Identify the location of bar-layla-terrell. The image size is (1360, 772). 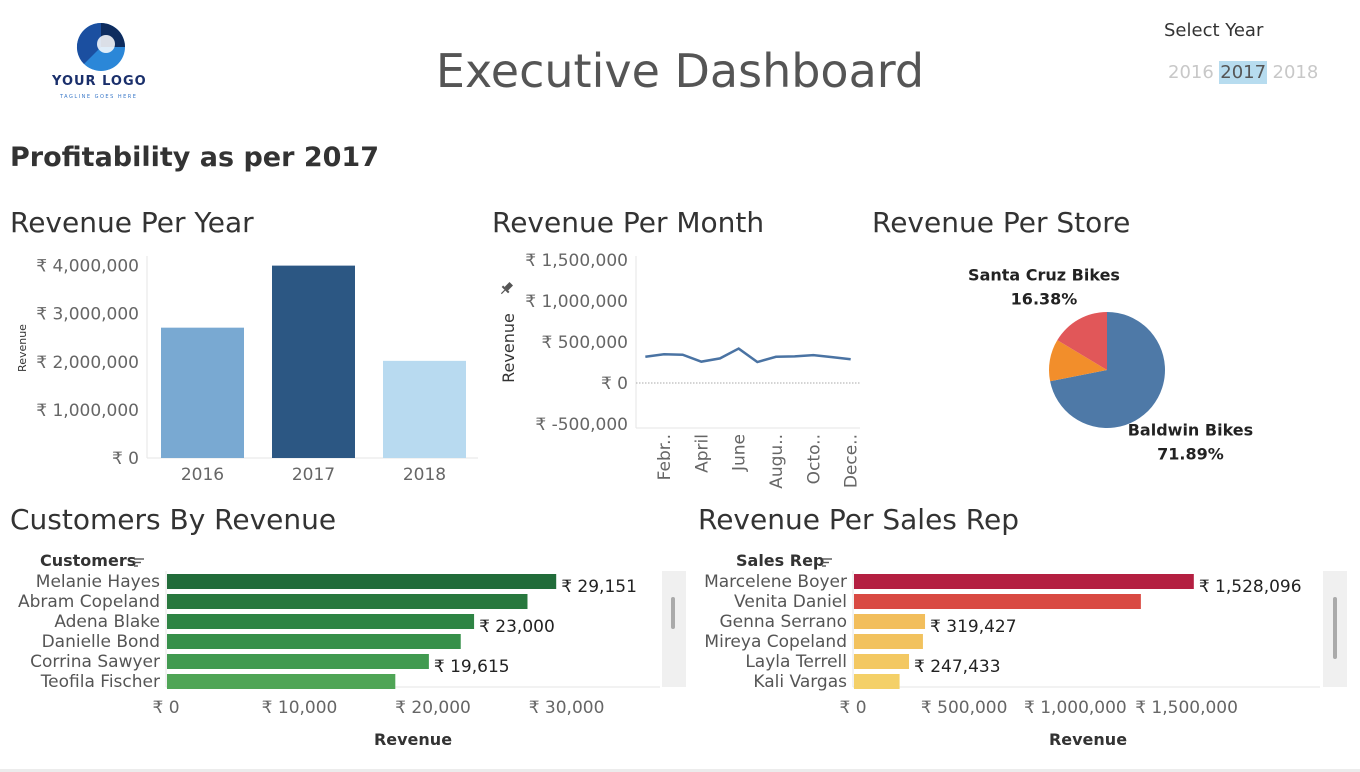
(882, 661).